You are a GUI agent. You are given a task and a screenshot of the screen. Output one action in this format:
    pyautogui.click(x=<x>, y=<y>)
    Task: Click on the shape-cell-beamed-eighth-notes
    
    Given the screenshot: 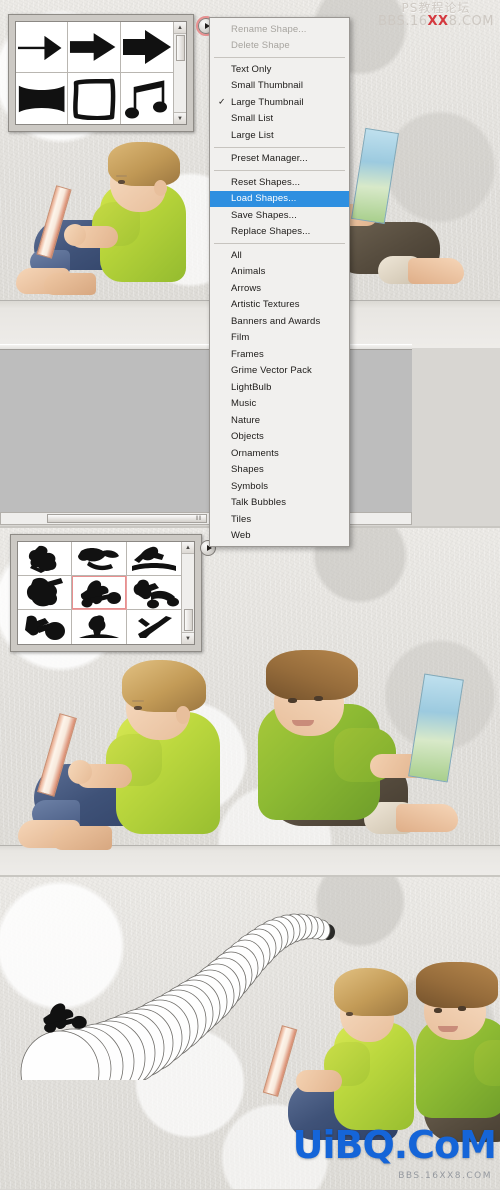 What is the action you would take?
    pyautogui.click(x=146, y=98)
    